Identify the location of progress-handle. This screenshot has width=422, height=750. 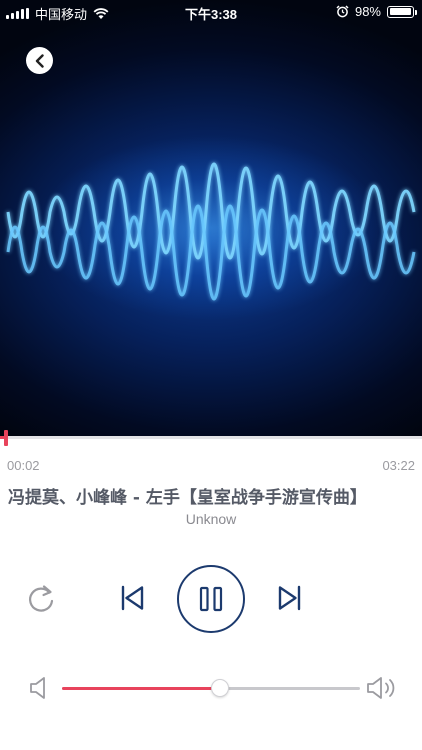
(6, 438).